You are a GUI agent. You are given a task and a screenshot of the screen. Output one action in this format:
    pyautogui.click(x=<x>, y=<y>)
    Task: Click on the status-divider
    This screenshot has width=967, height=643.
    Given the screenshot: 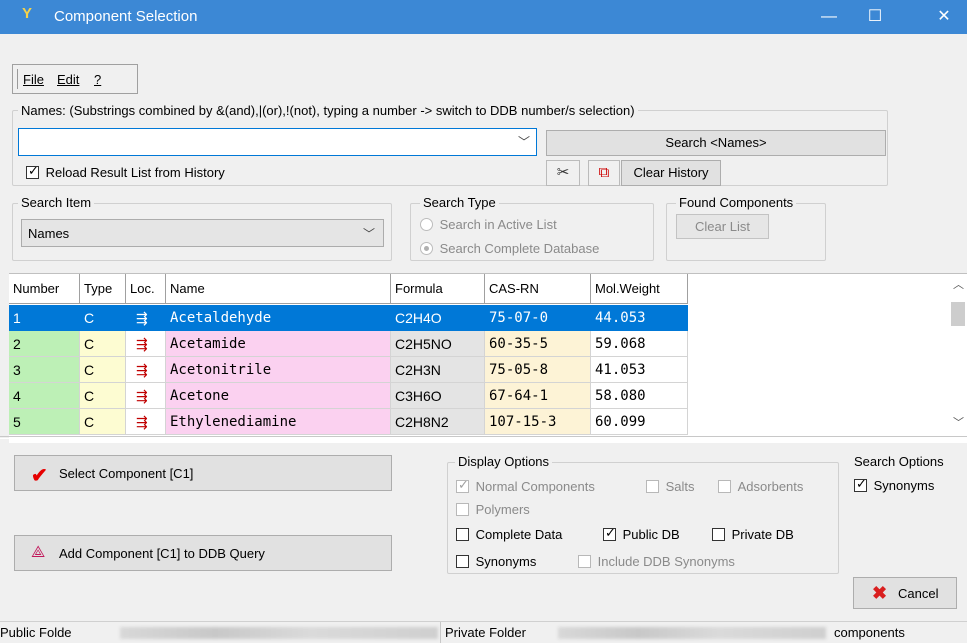 What is the action you would take?
    pyautogui.click(x=440, y=632)
    